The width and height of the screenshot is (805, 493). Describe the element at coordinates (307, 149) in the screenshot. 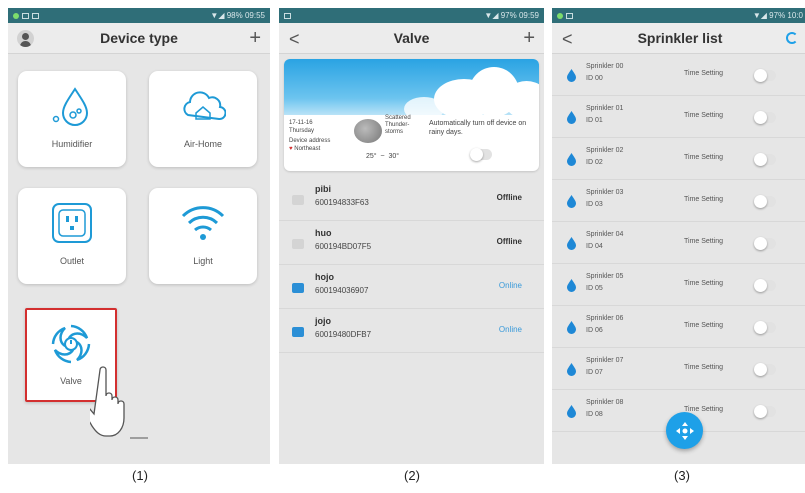

I see `location-text: Northeast` at that location.